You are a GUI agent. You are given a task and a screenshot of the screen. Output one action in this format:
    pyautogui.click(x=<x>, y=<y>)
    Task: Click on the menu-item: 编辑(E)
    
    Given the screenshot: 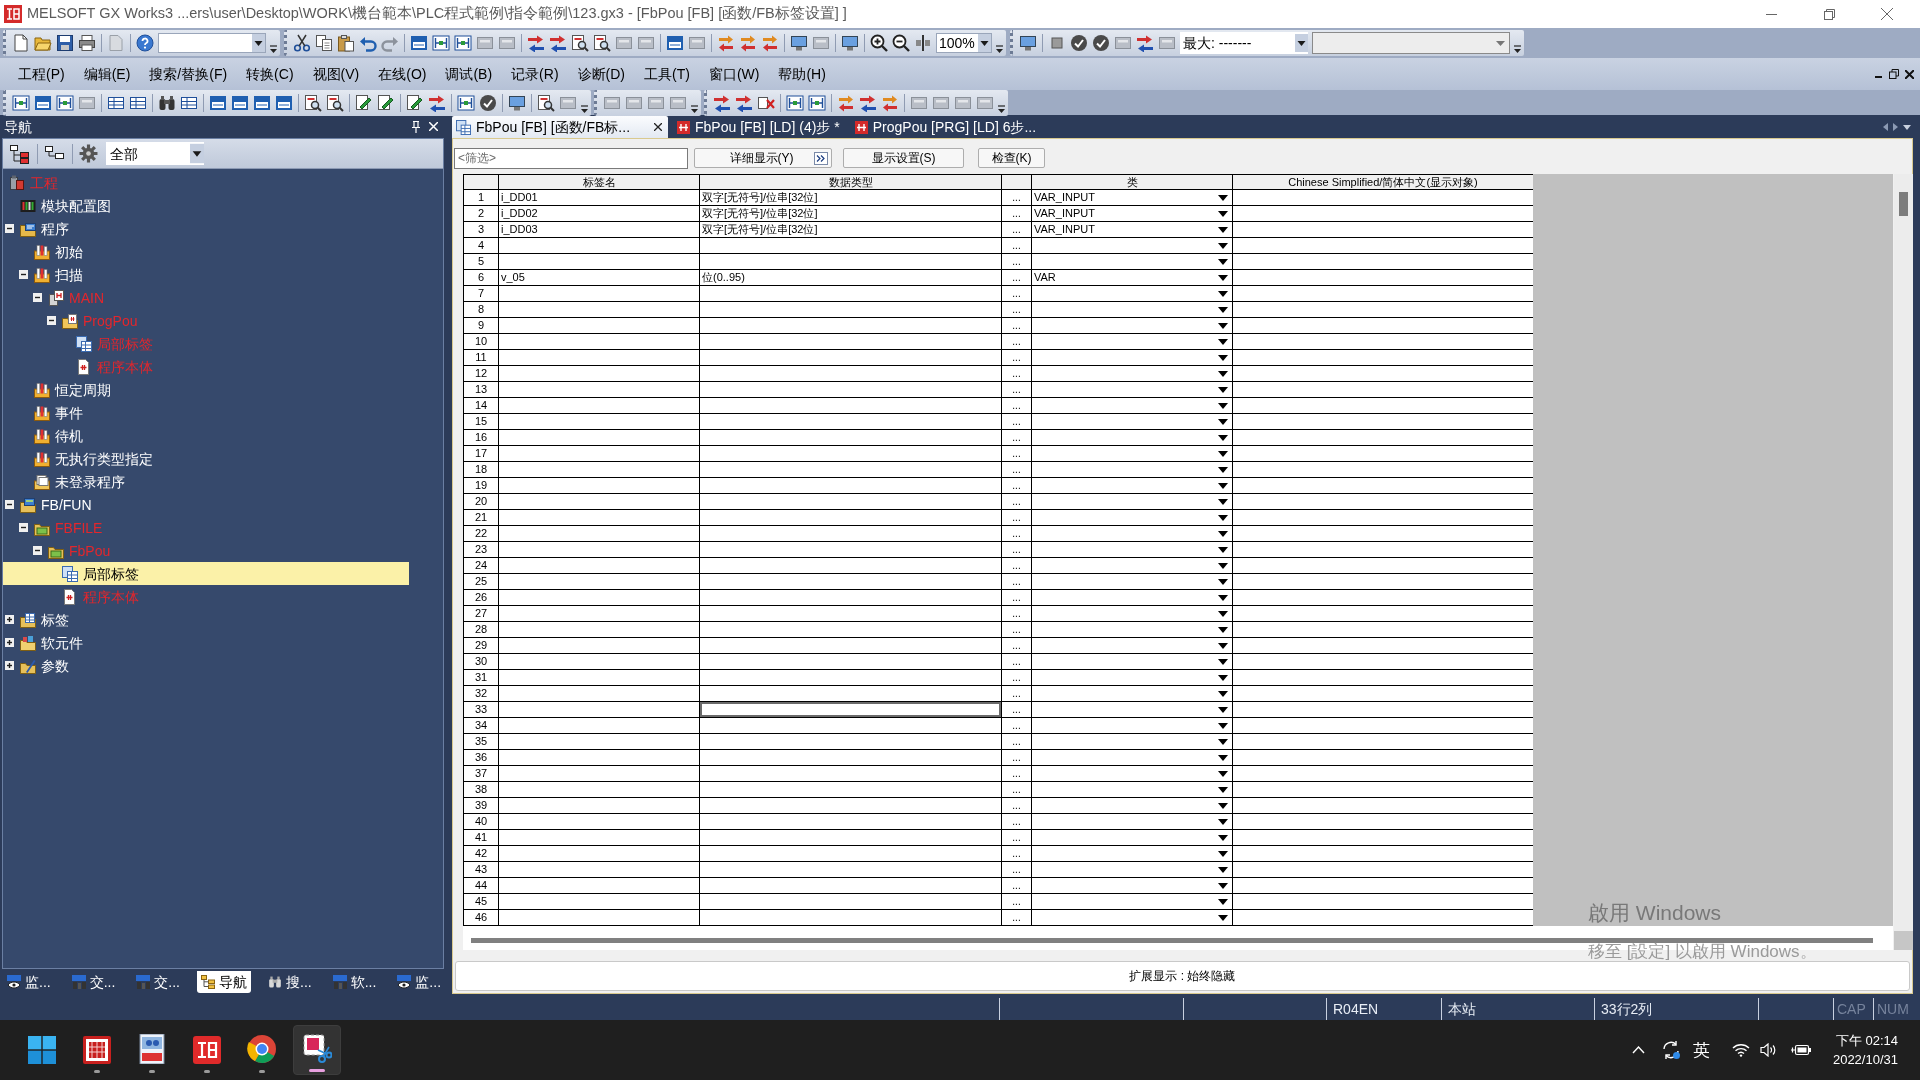 What is the action you would take?
    pyautogui.click(x=107, y=74)
    